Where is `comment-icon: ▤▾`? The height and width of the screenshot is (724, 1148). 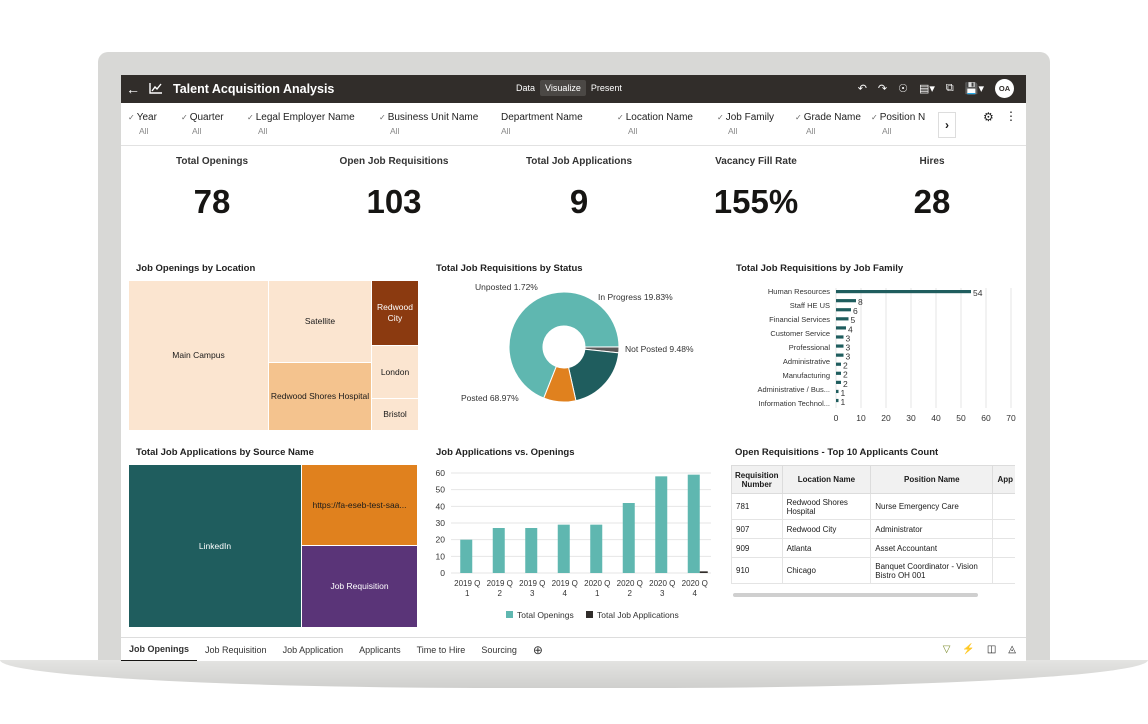
comment-icon: ▤▾ is located at coordinates (927, 88).